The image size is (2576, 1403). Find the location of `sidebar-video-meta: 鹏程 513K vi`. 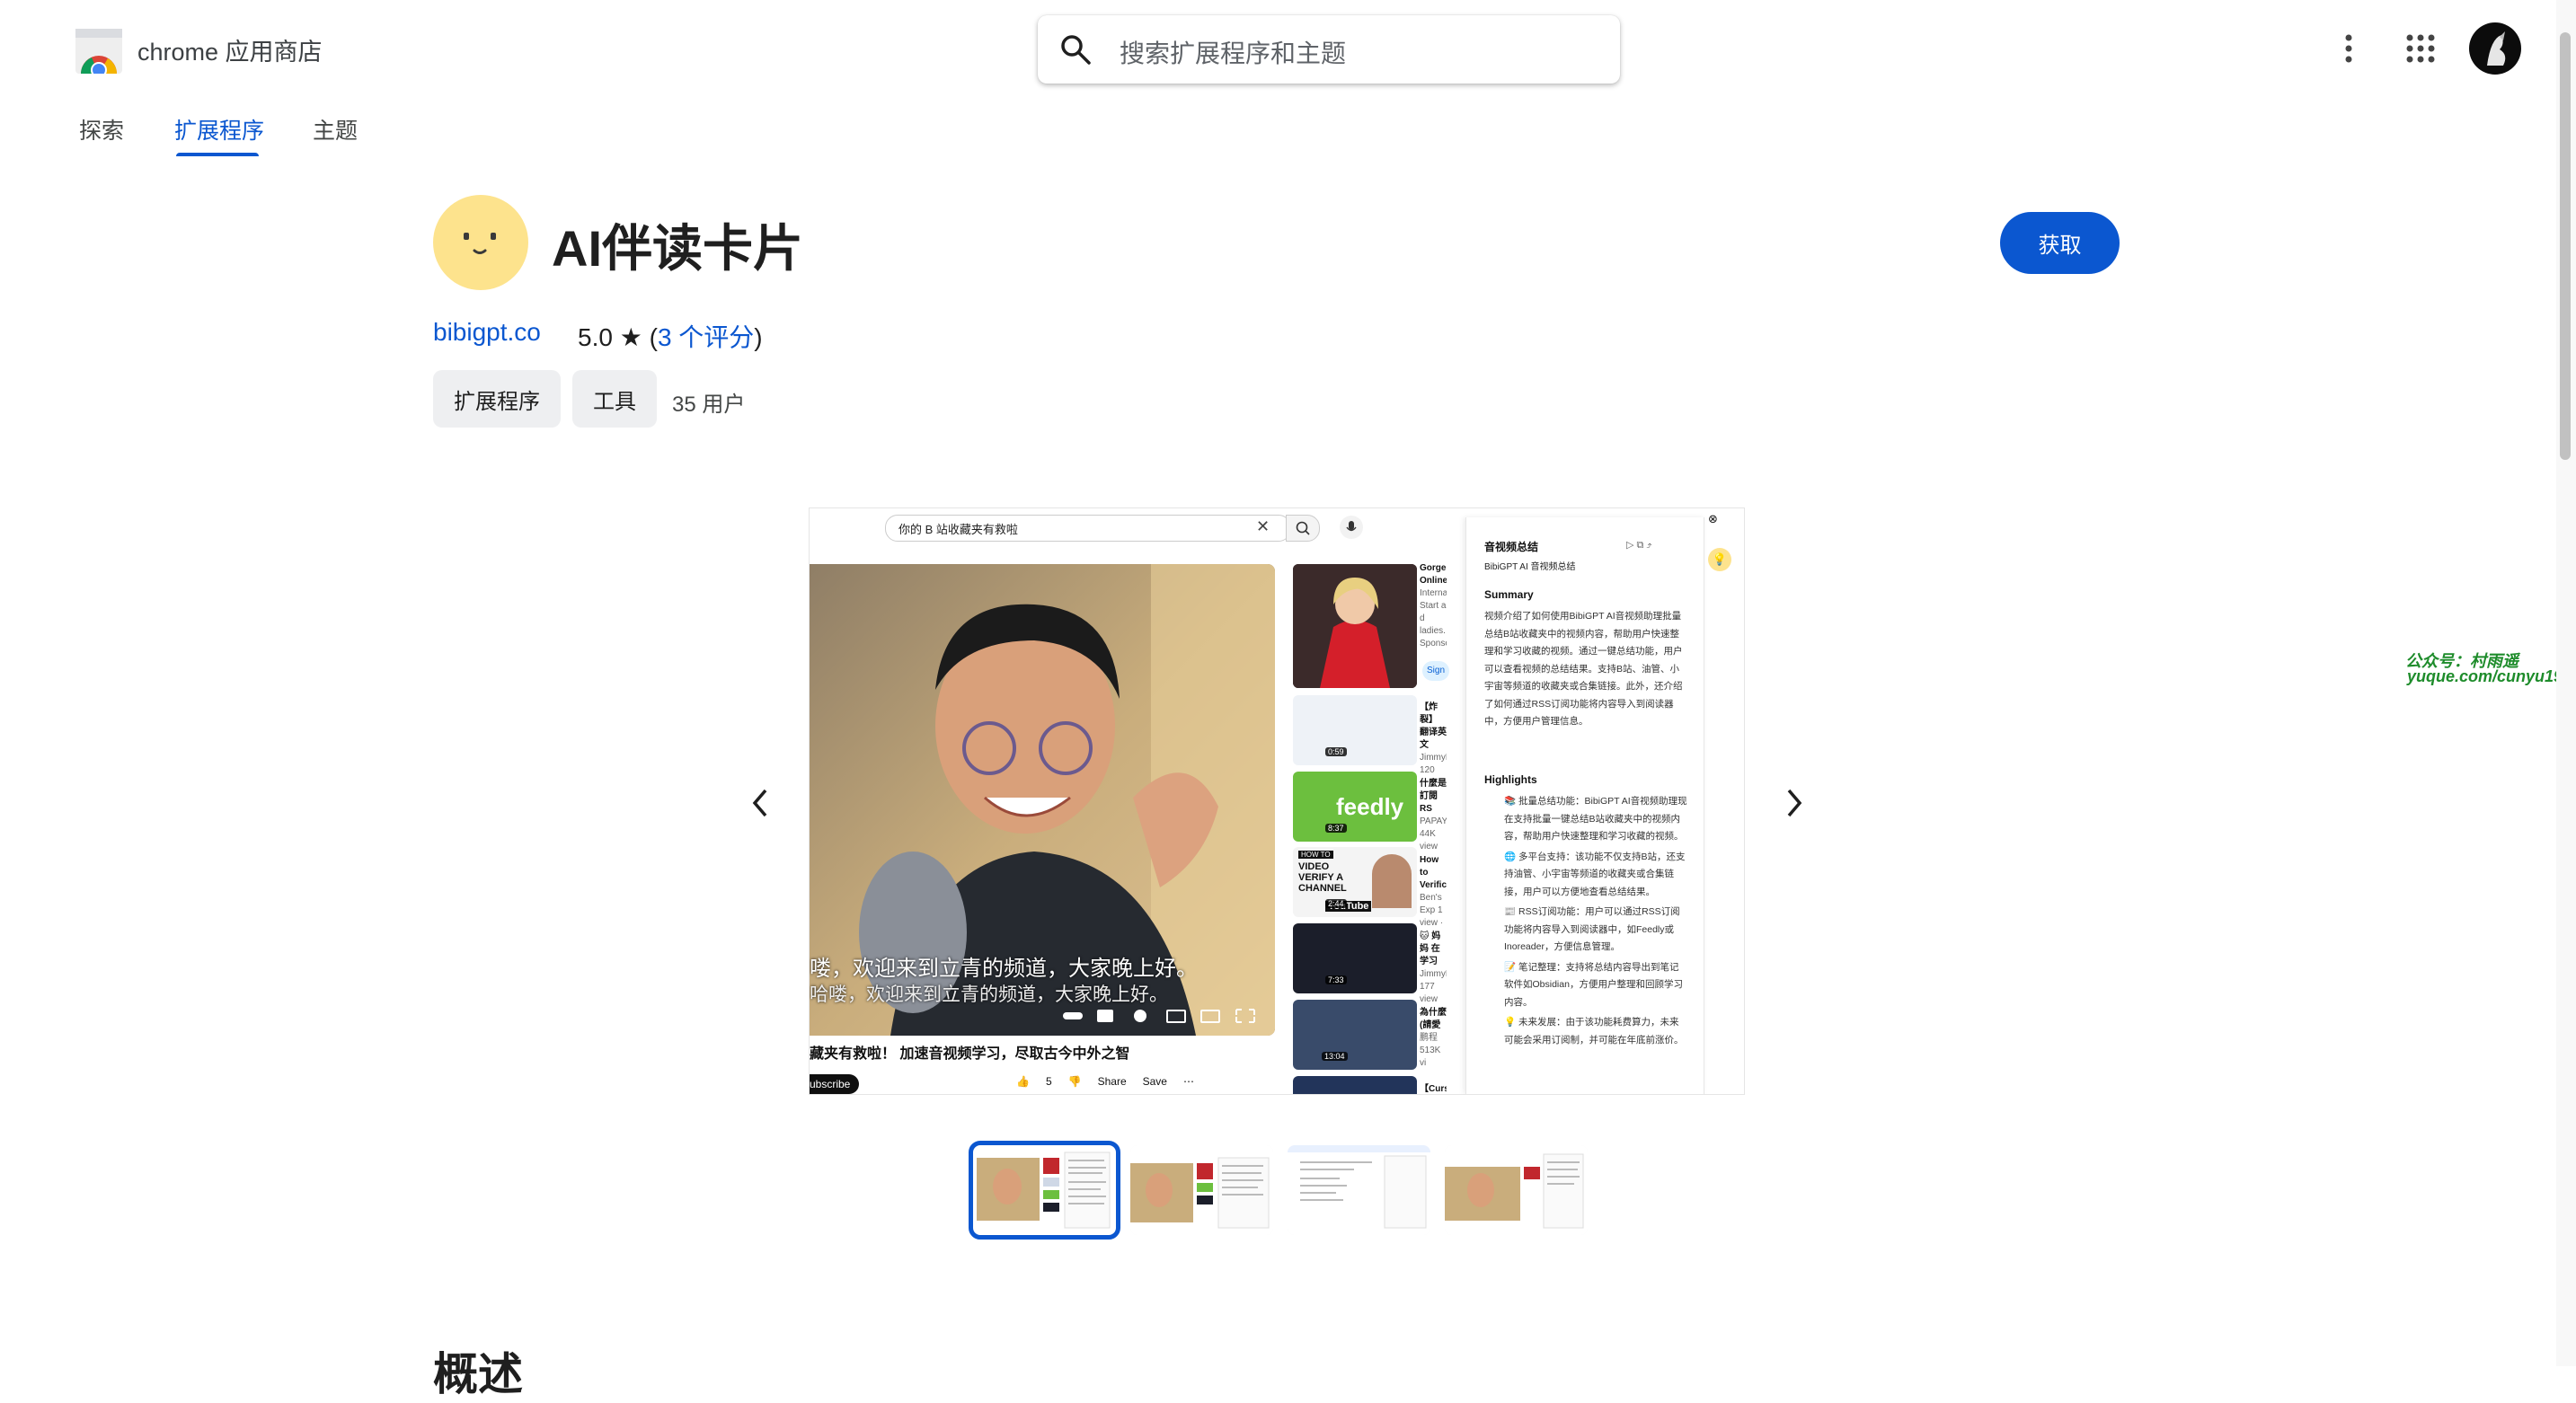

sidebar-video-meta: 鹏程 513K vi is located at coordinates (1430, 1050).